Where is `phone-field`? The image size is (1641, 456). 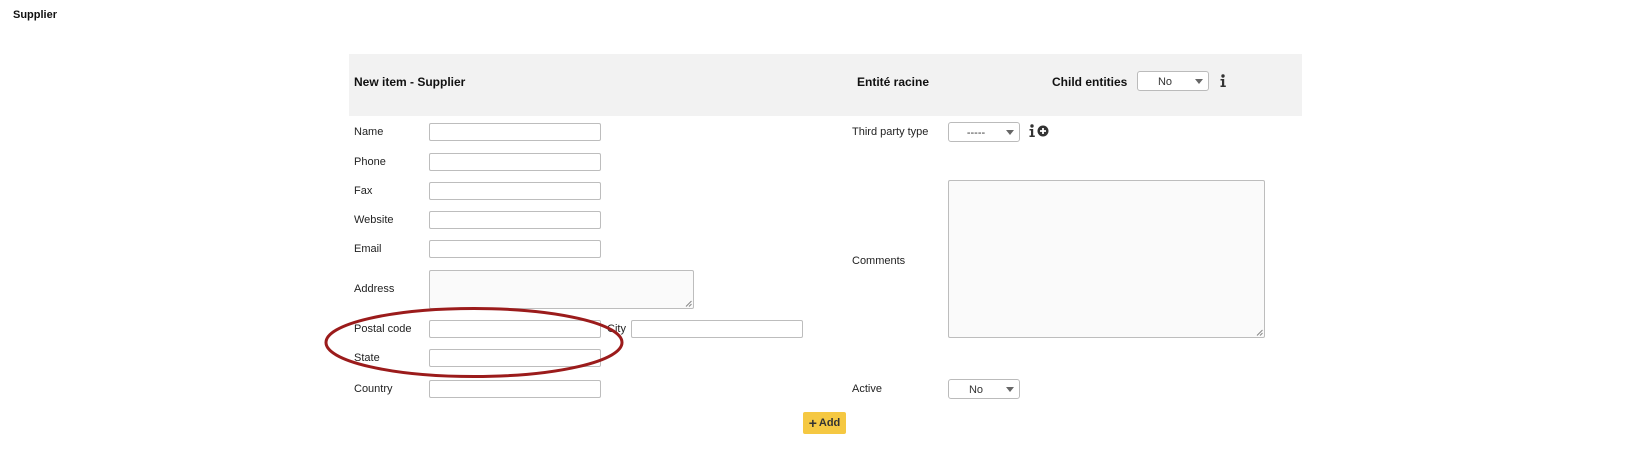 phone-field is located at coordinates (515, 162).